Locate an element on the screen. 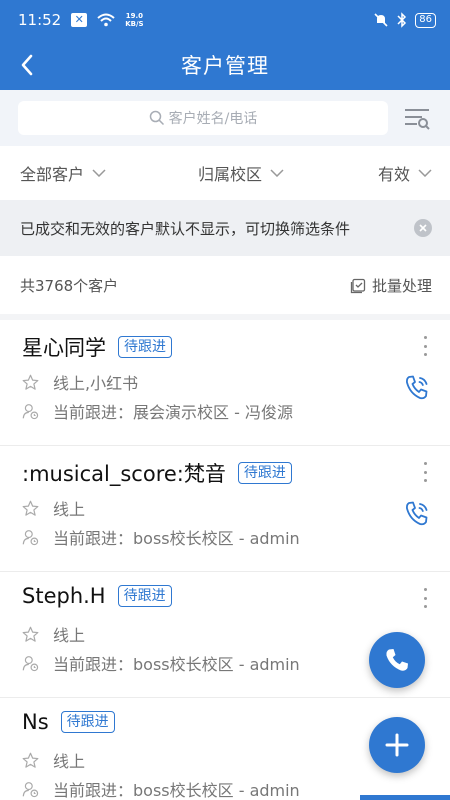 The width and height of the screenshot is (450, 800). plus-icon is located at coordinates (397, 745).